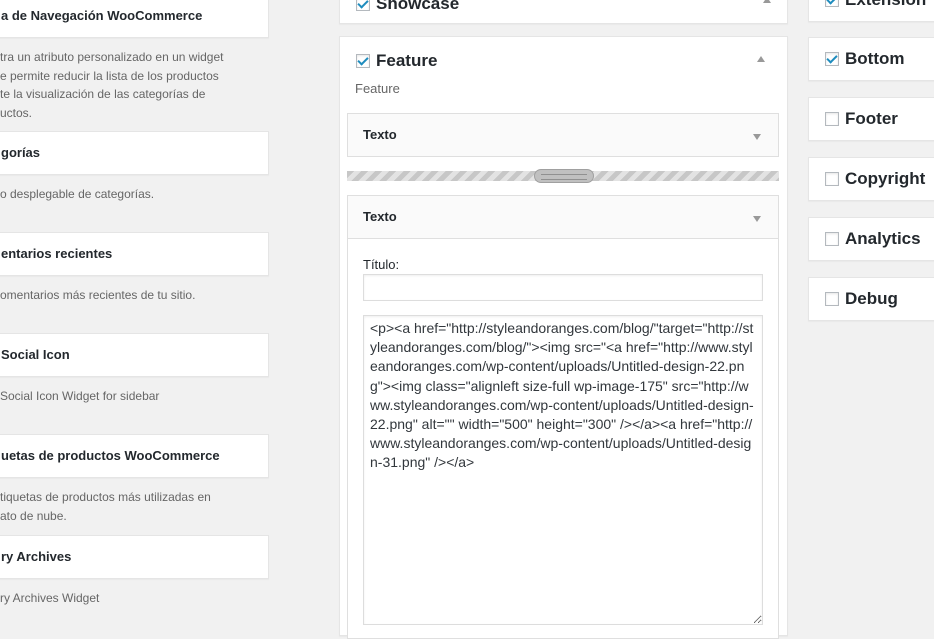 This screenshot has height=639, width=934. Describe the element at coordinates (757, 137) in the screenshot. I see `expand-arrow-icon` at that location.